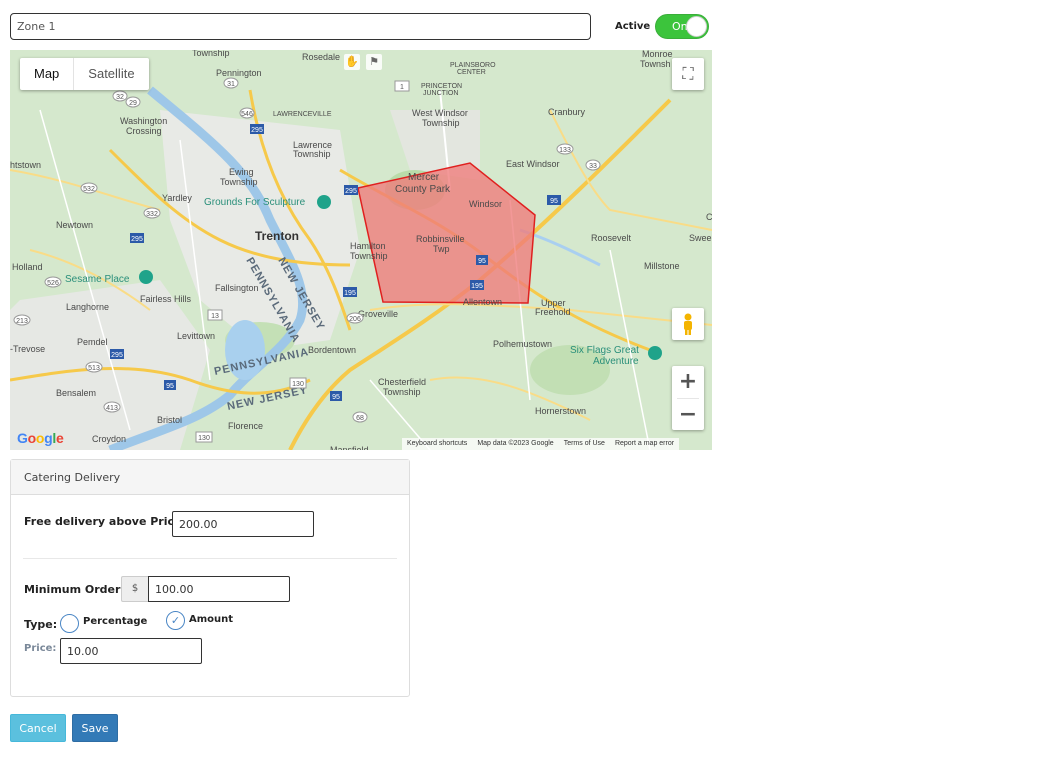 The width and height of the screenshot is (1060, 762). Describe the element at coordinates (38, 728) in the screenshot. I see `cancel-button: Cancel` at that location.